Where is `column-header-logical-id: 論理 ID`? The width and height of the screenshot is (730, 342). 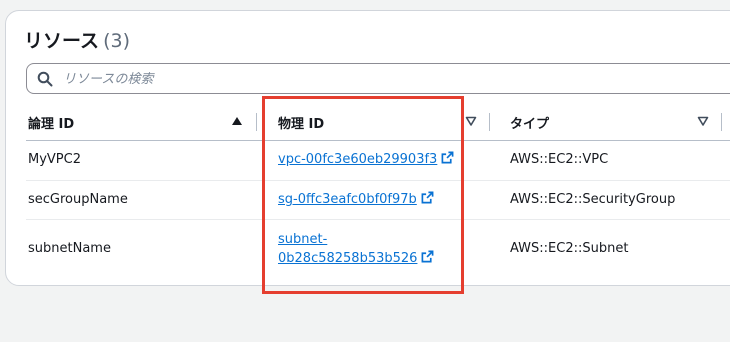
column-header-logical-id: 論理 ID is located at coordinates (51, 122).